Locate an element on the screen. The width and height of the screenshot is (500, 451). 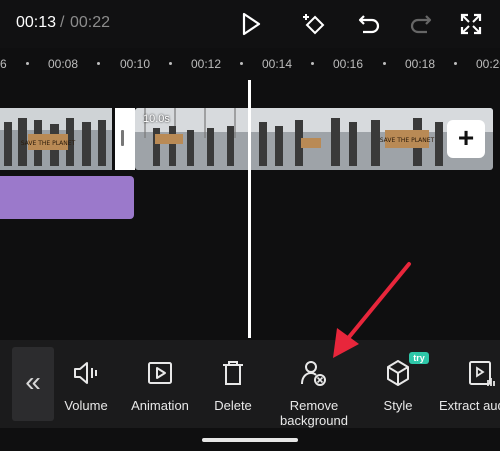
current-time: 00:13 is located at coordinates (36, 22).